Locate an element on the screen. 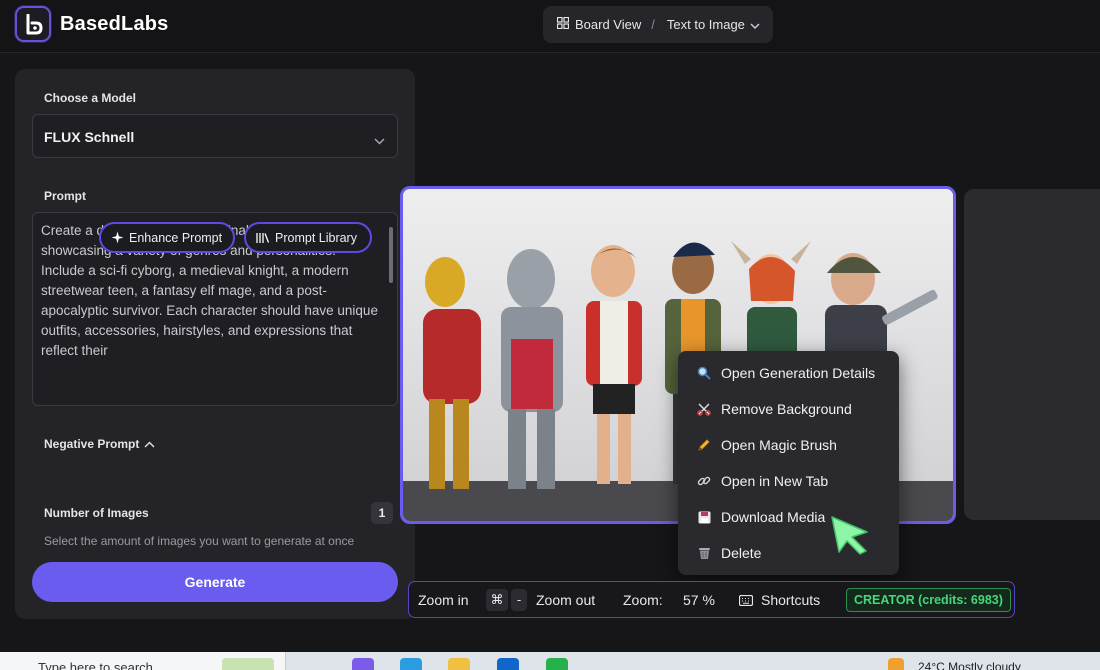  floppy-disk-icon is located at coordinates (704, 517).